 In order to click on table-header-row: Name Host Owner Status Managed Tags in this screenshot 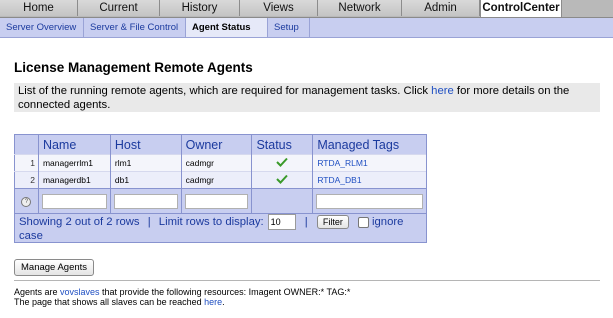, I will do `click(220, 144)`.